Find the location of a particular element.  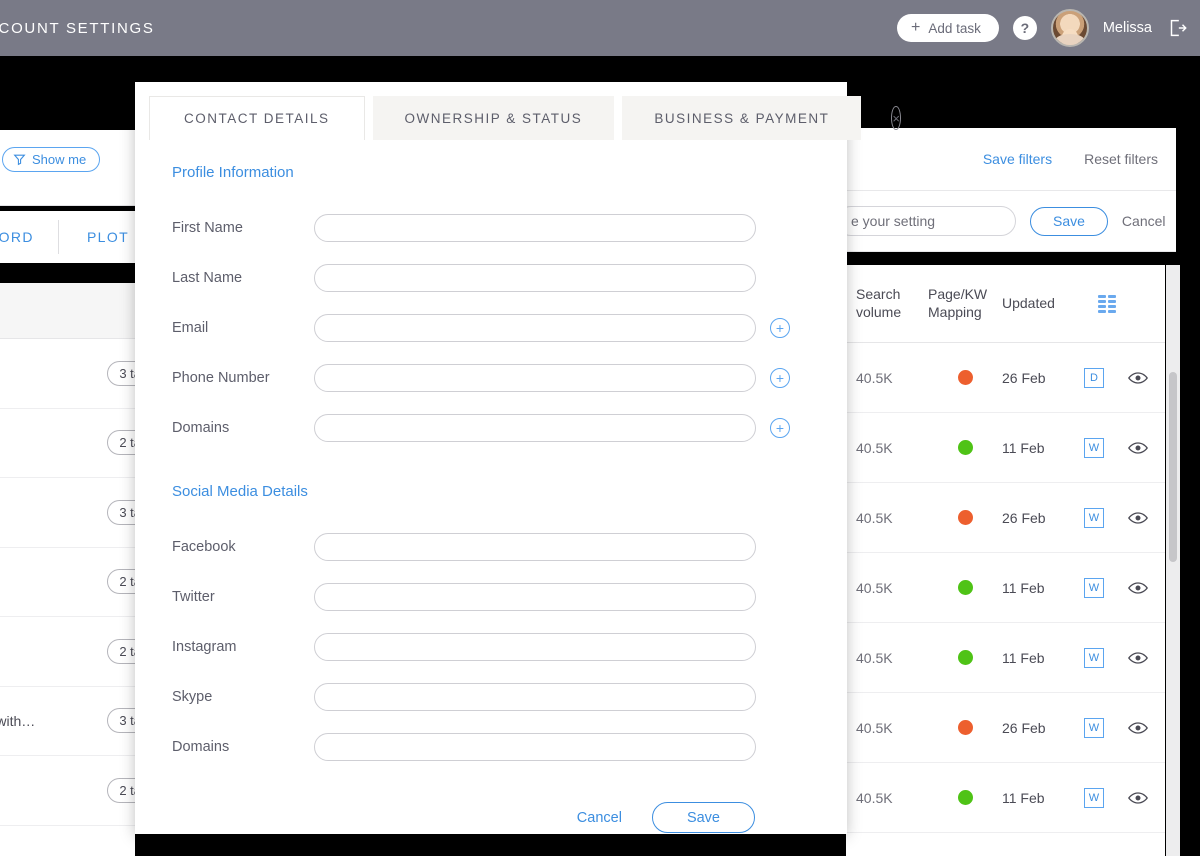

cell-updated: 26 Feb is located at coordinates (1024, 727).